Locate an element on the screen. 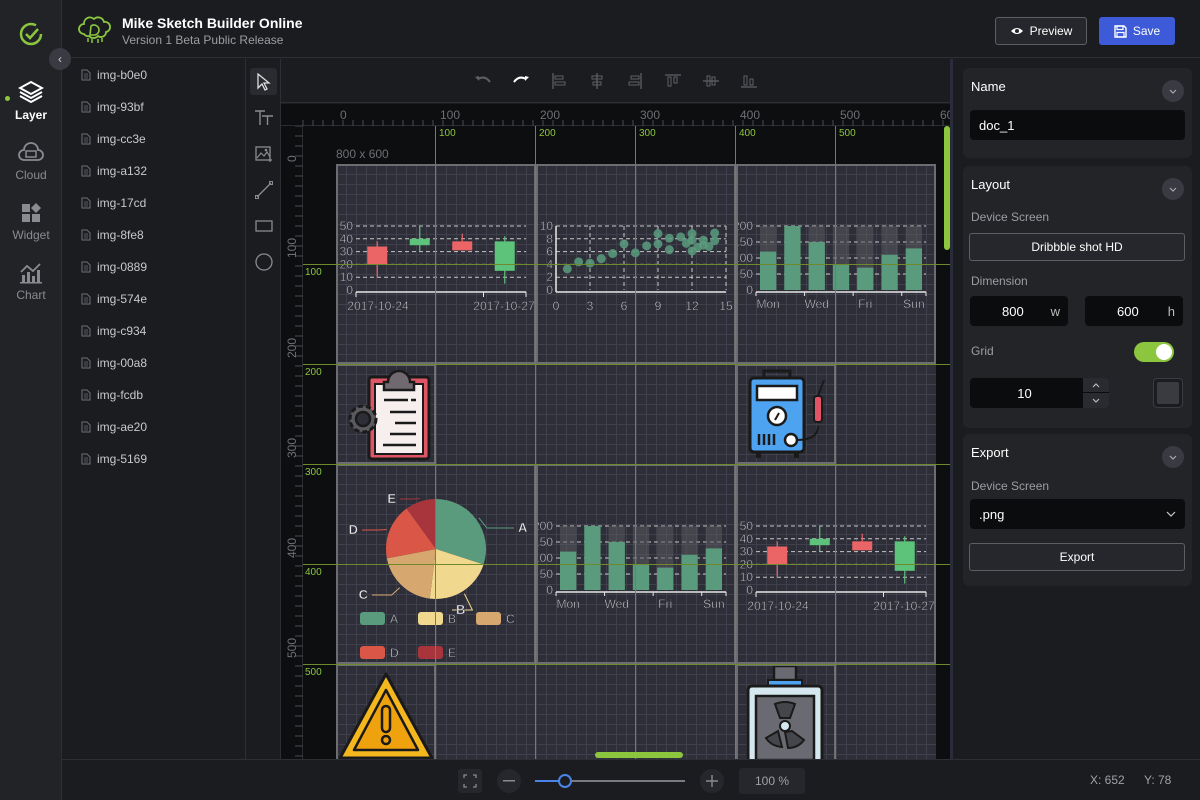  select-tool-button is located at coordinates (263, 81).